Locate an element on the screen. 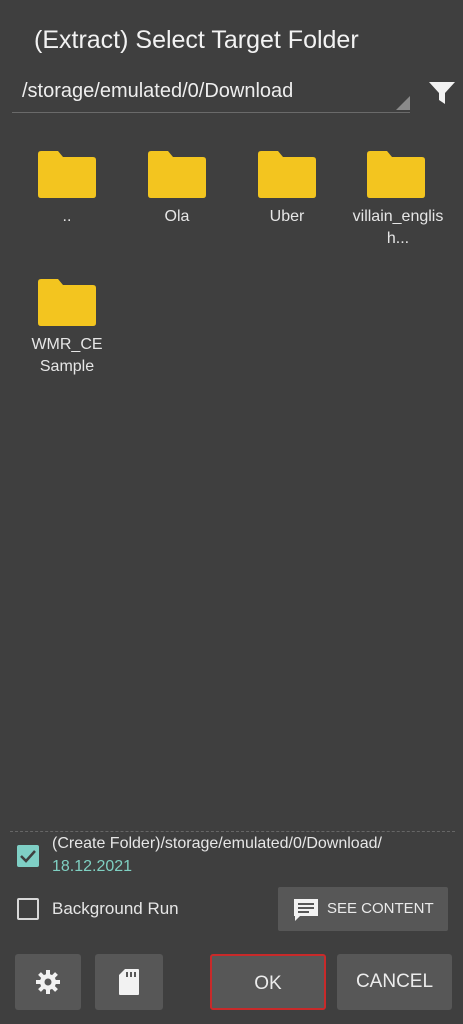 The height and width of the screenshot is (1024, 463). path-dropdown: /storage/emulated/0/Download is located at coordinates (211, 93).